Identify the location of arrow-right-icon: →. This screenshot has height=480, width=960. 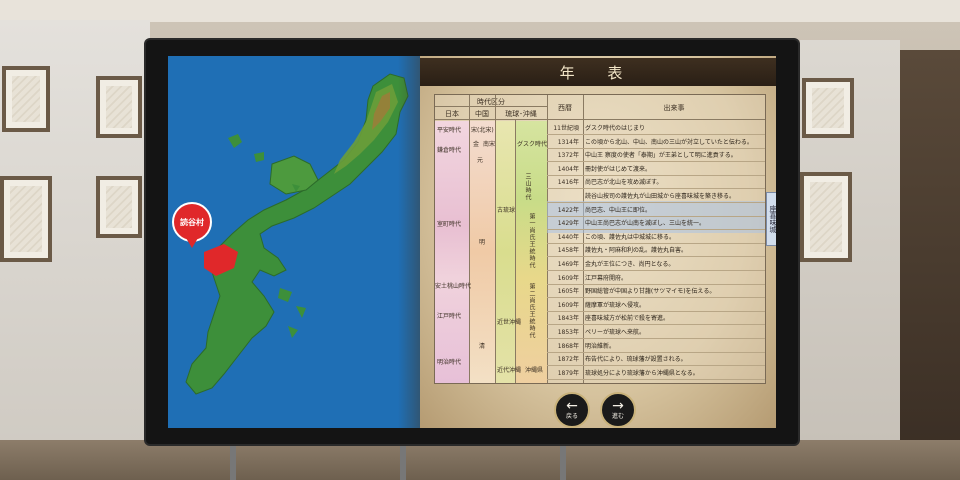
(618, 406).